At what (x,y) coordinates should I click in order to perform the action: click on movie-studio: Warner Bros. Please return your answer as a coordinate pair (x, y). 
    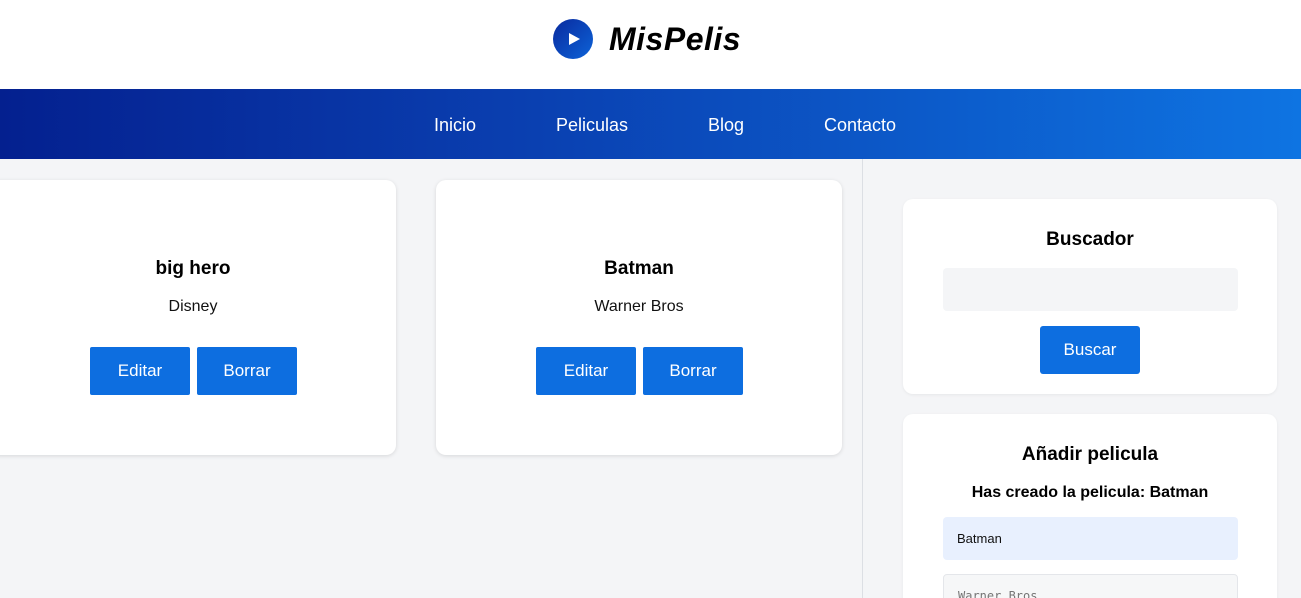
    Looking at the image, I should click on (639, 306).